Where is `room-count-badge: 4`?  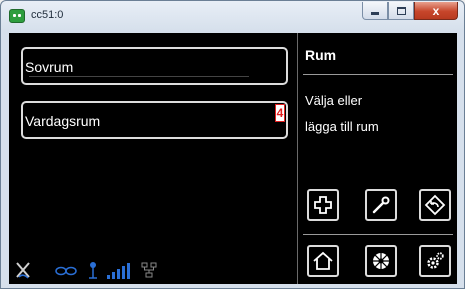
room-count-badge: 4 is located at coordinates (280, 113).